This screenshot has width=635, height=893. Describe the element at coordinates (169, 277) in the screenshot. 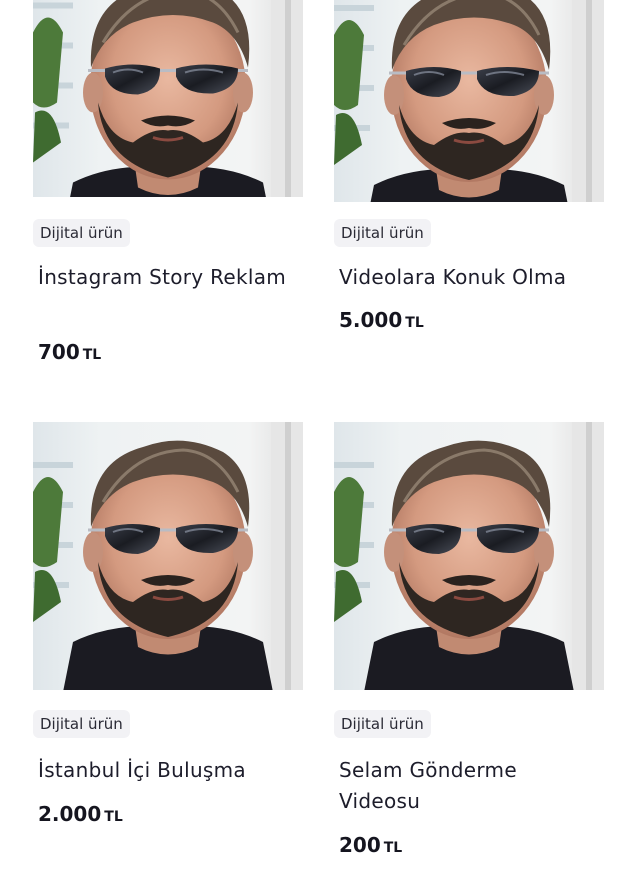

I see `product-title: İnstagram Story Reklam` at that location.